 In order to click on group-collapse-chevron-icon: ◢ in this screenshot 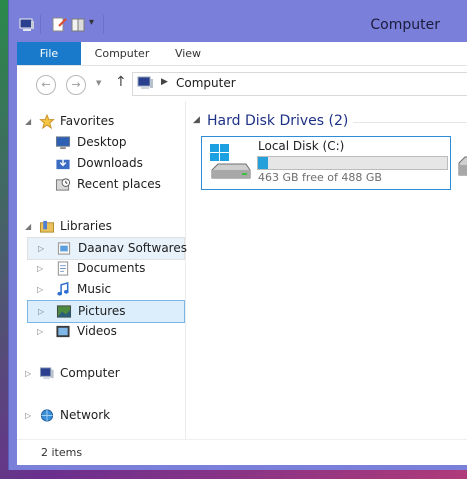, I will do `click(196, 120)`.